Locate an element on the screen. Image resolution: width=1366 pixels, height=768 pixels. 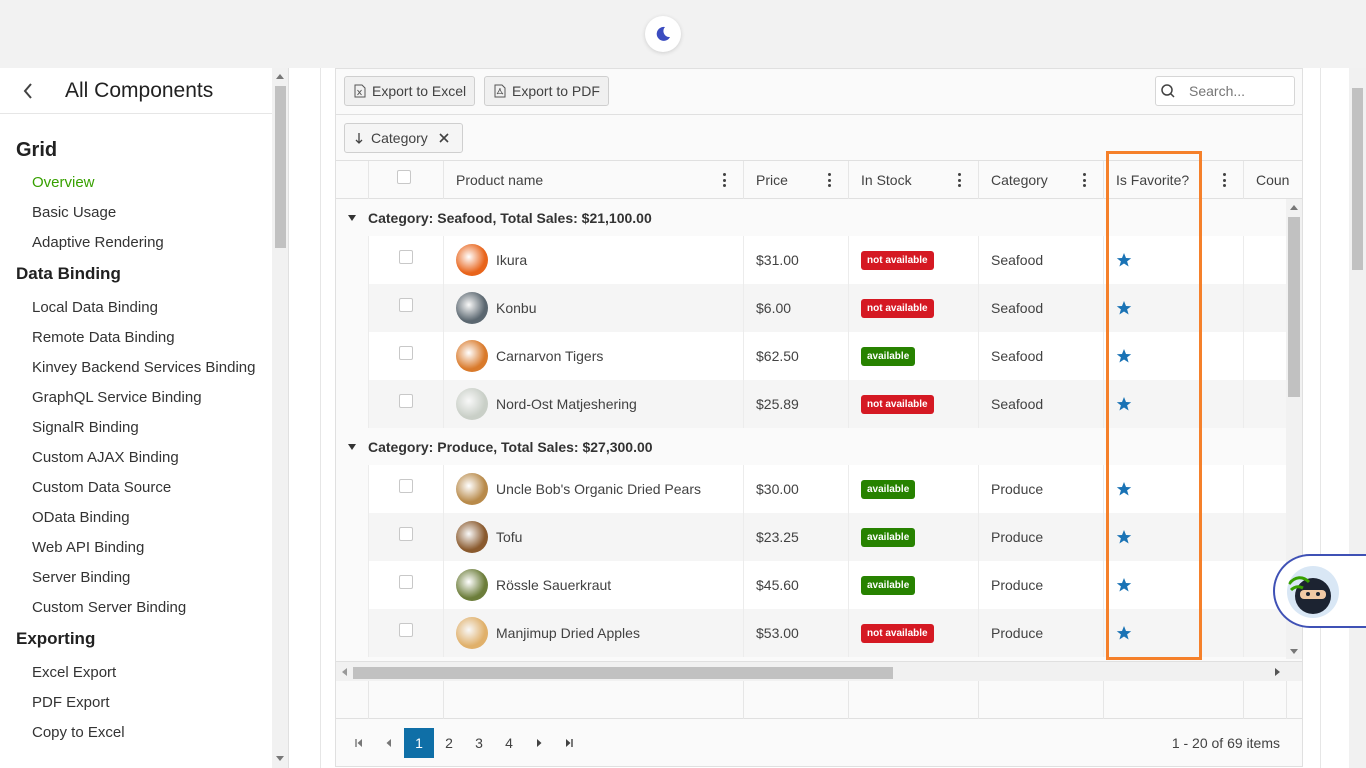
sidebar-scroll-thumb is located at coordinates (280, 167).